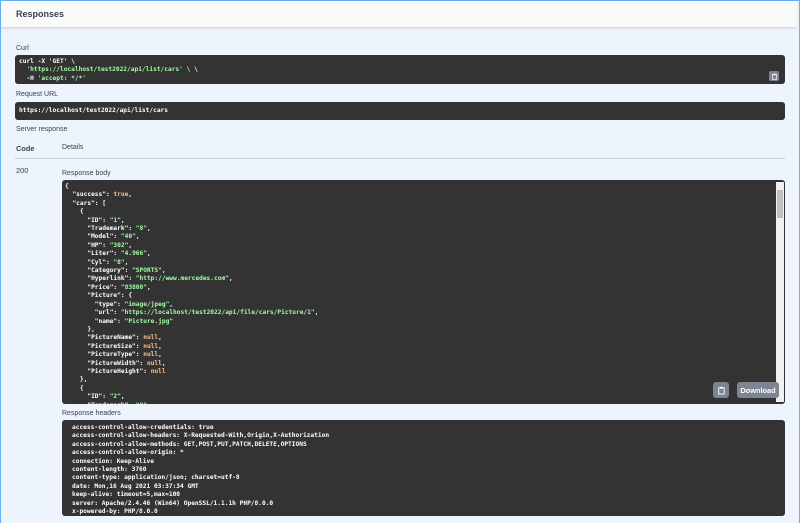 This screenshot has width=800, height=523. Describe the element at coordinates (95, 220) in the screenshot. I see `response-body-line: "ID": "1",` at that location.